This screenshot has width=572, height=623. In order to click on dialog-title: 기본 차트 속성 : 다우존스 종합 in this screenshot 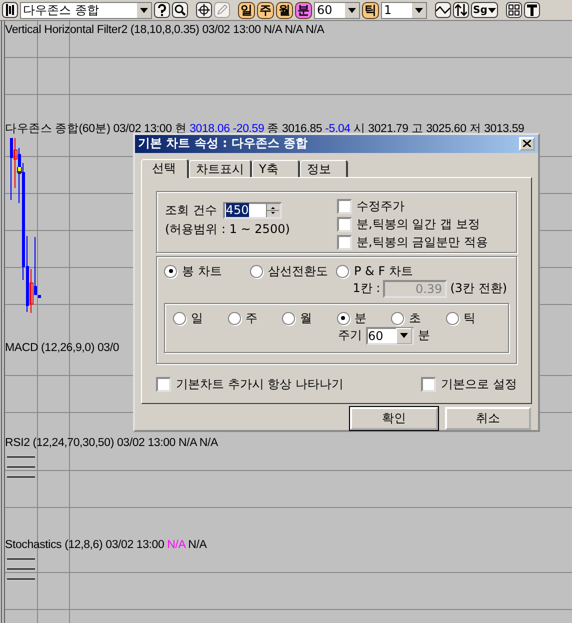, I will do `click(223, 143)`.